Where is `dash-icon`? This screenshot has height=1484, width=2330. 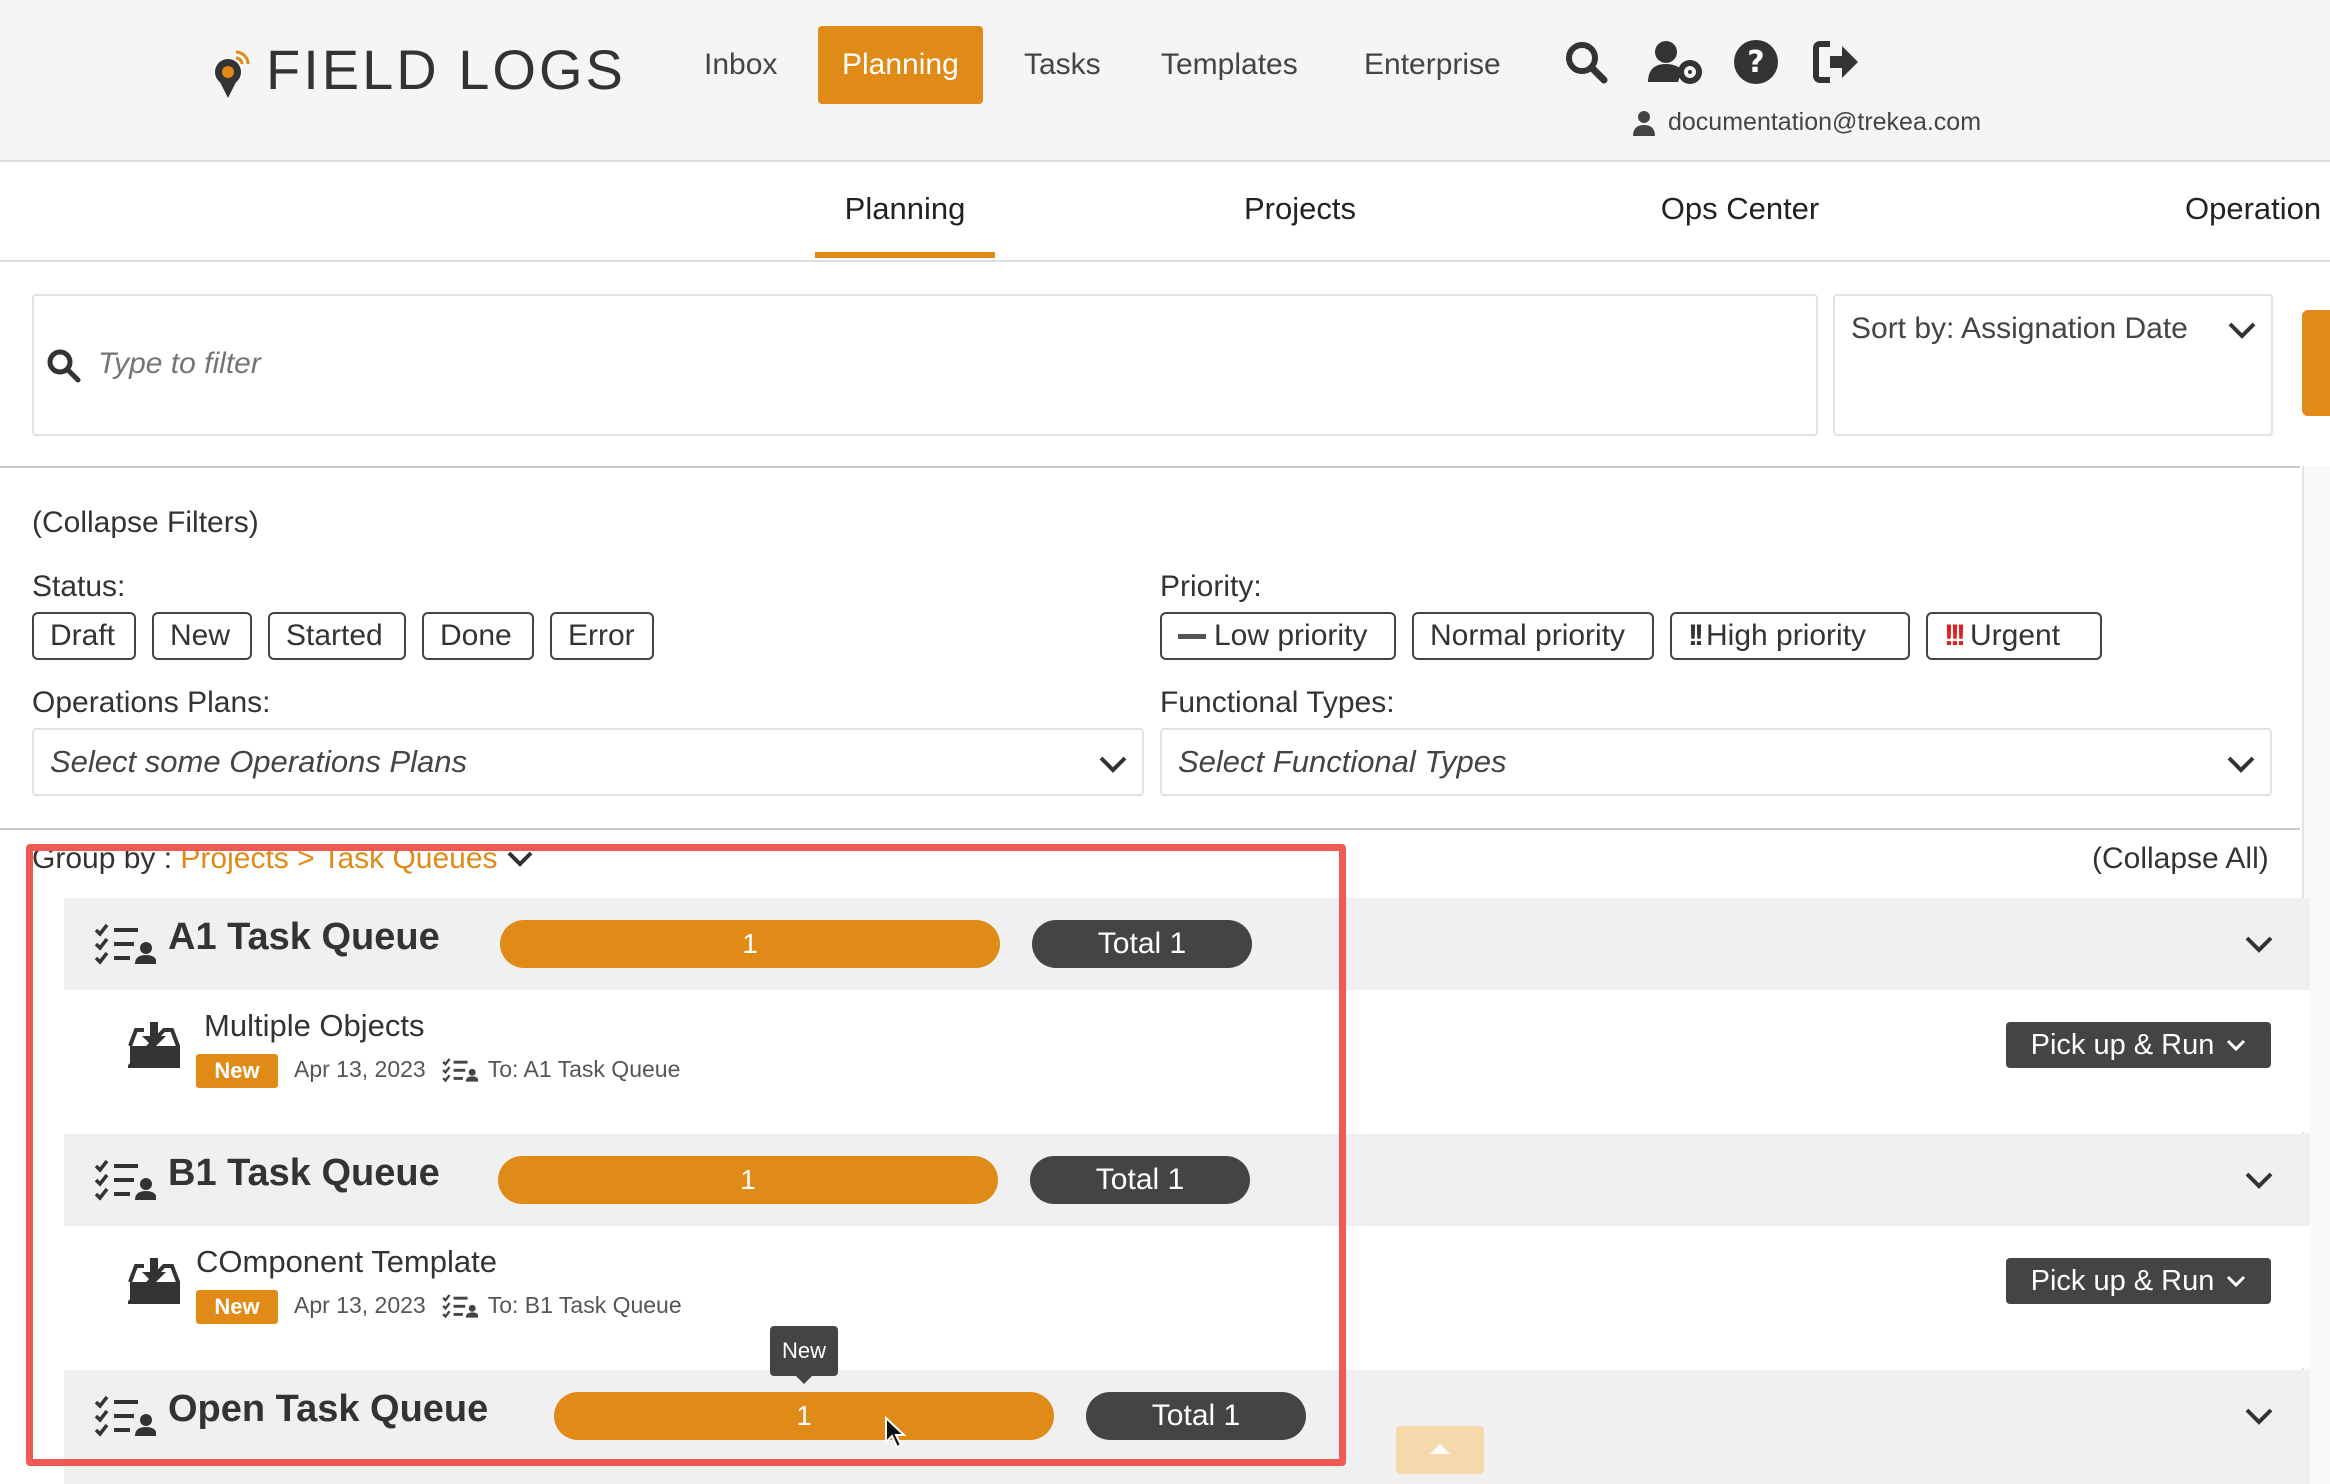
dash-icon is located at coordinates (1192, 636).